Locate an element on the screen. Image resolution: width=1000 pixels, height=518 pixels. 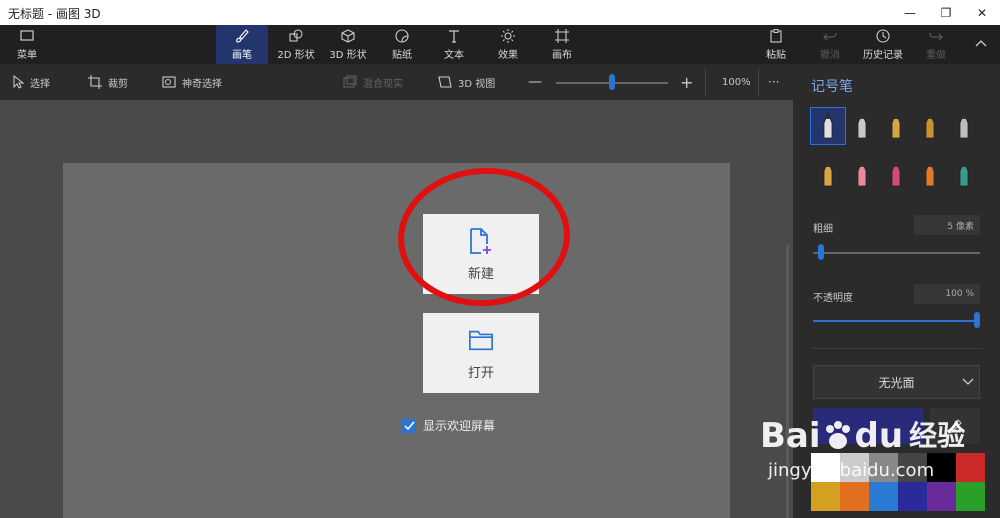
eraser-icon is located at coordinates (862, 173).